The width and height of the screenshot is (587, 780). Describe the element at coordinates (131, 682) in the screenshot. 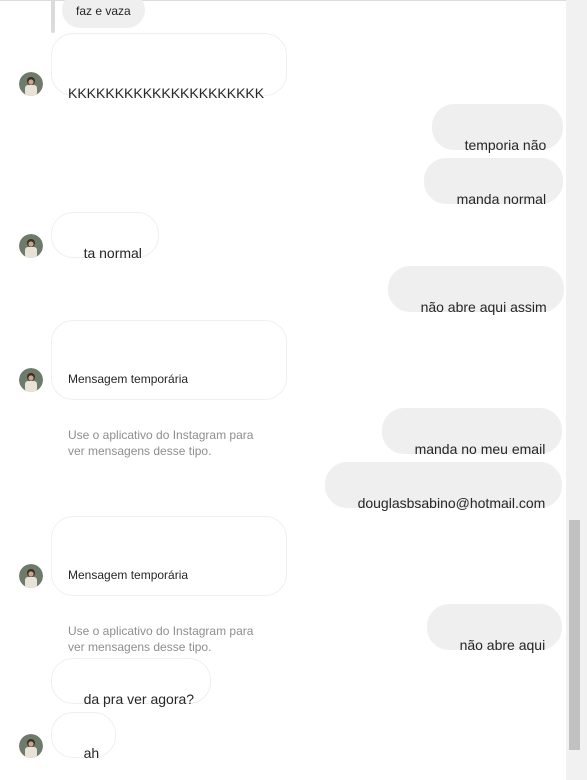

I see `message-bubble-received: da pra ver agora?` at that location.